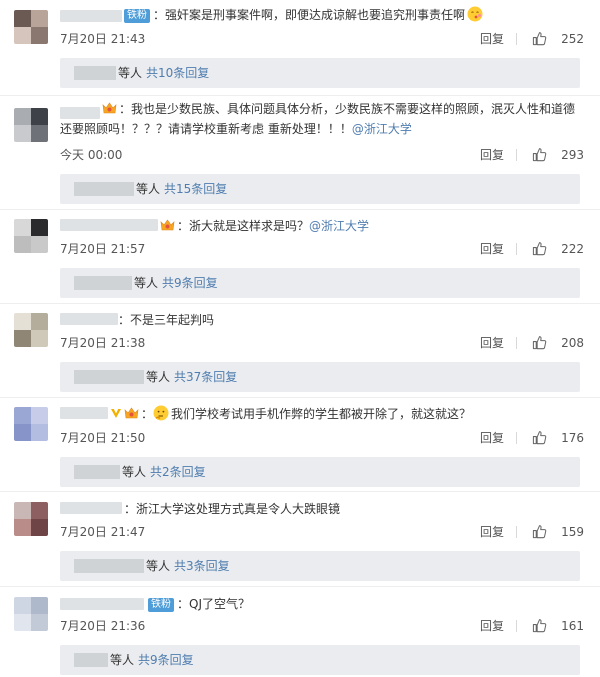 This screenshot has width=600, height=677. Describe the element at coordinates (572, 532) in the screenshot. I see `like-count: 159` at that location.